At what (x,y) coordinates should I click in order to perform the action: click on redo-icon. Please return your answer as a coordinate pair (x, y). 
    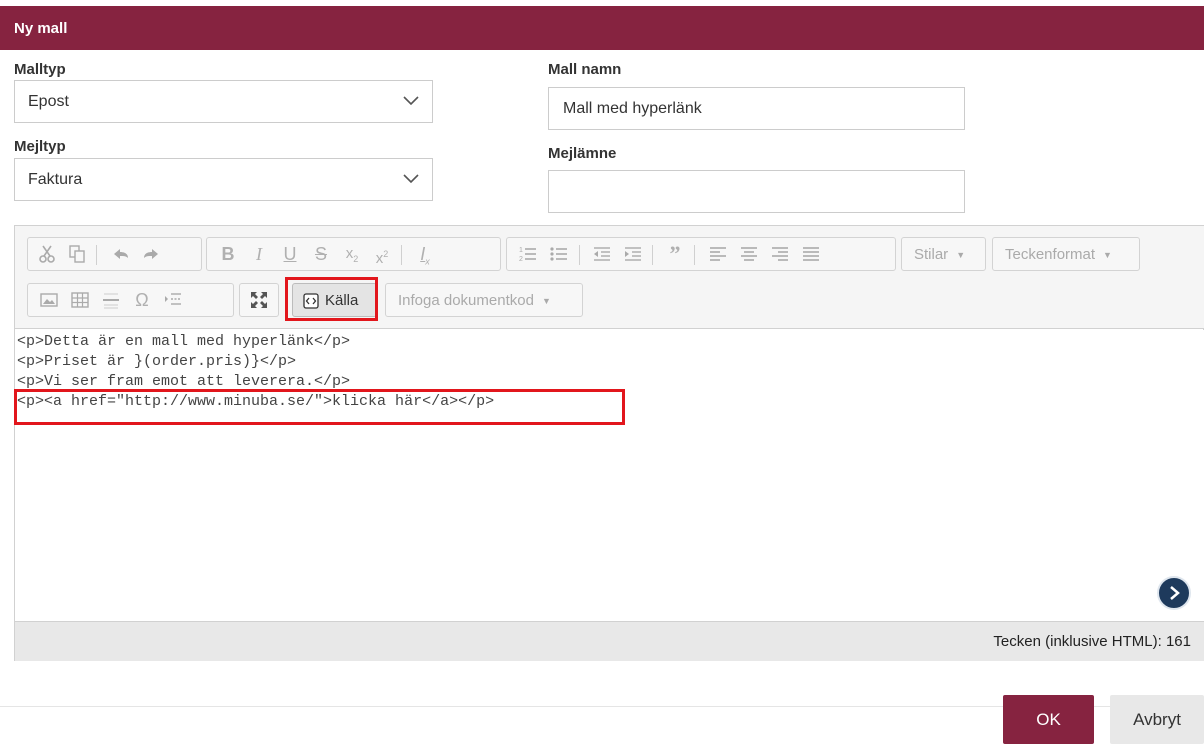
    Looking at the image, I should click on (151, 254).